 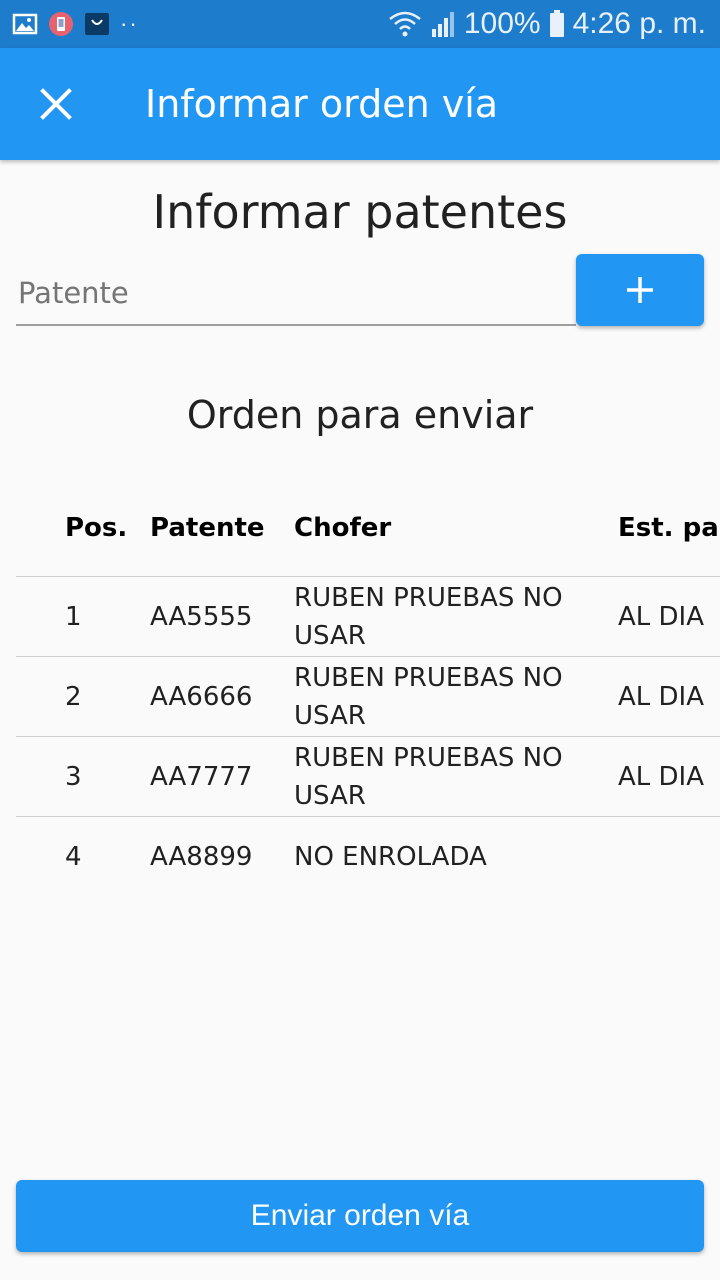 I want to click on column-header-pos: Pos., so click(x=96, y=528).